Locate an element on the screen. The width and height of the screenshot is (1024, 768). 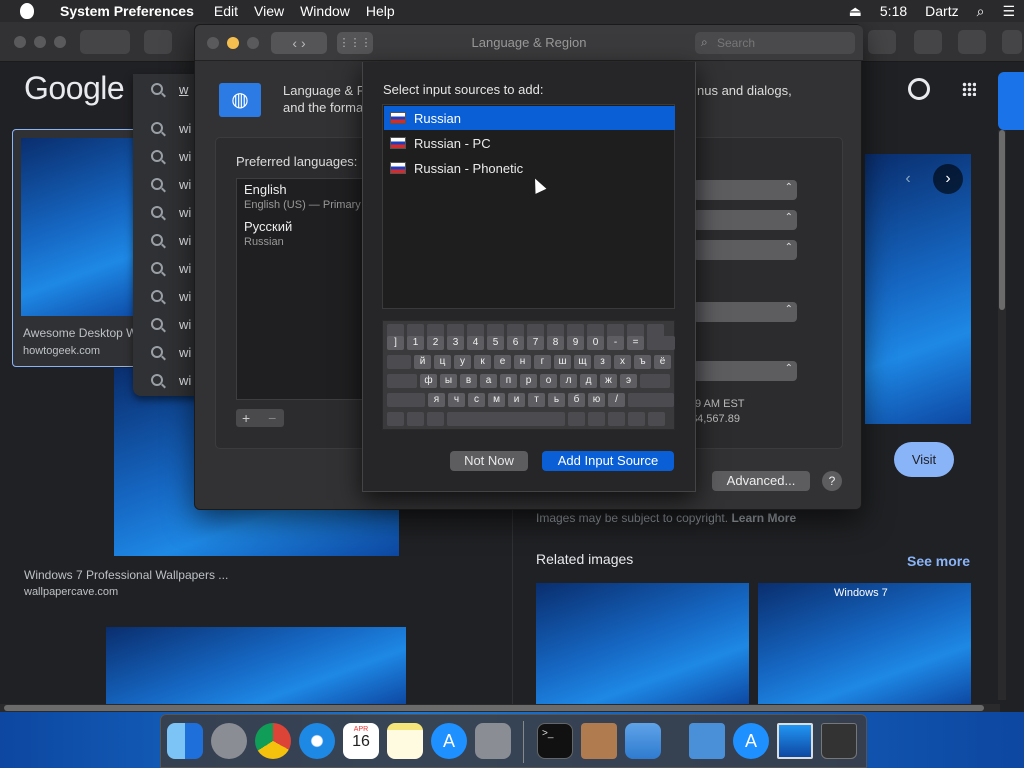
related-images-heading: Related images is located at coordinates (585, 559).